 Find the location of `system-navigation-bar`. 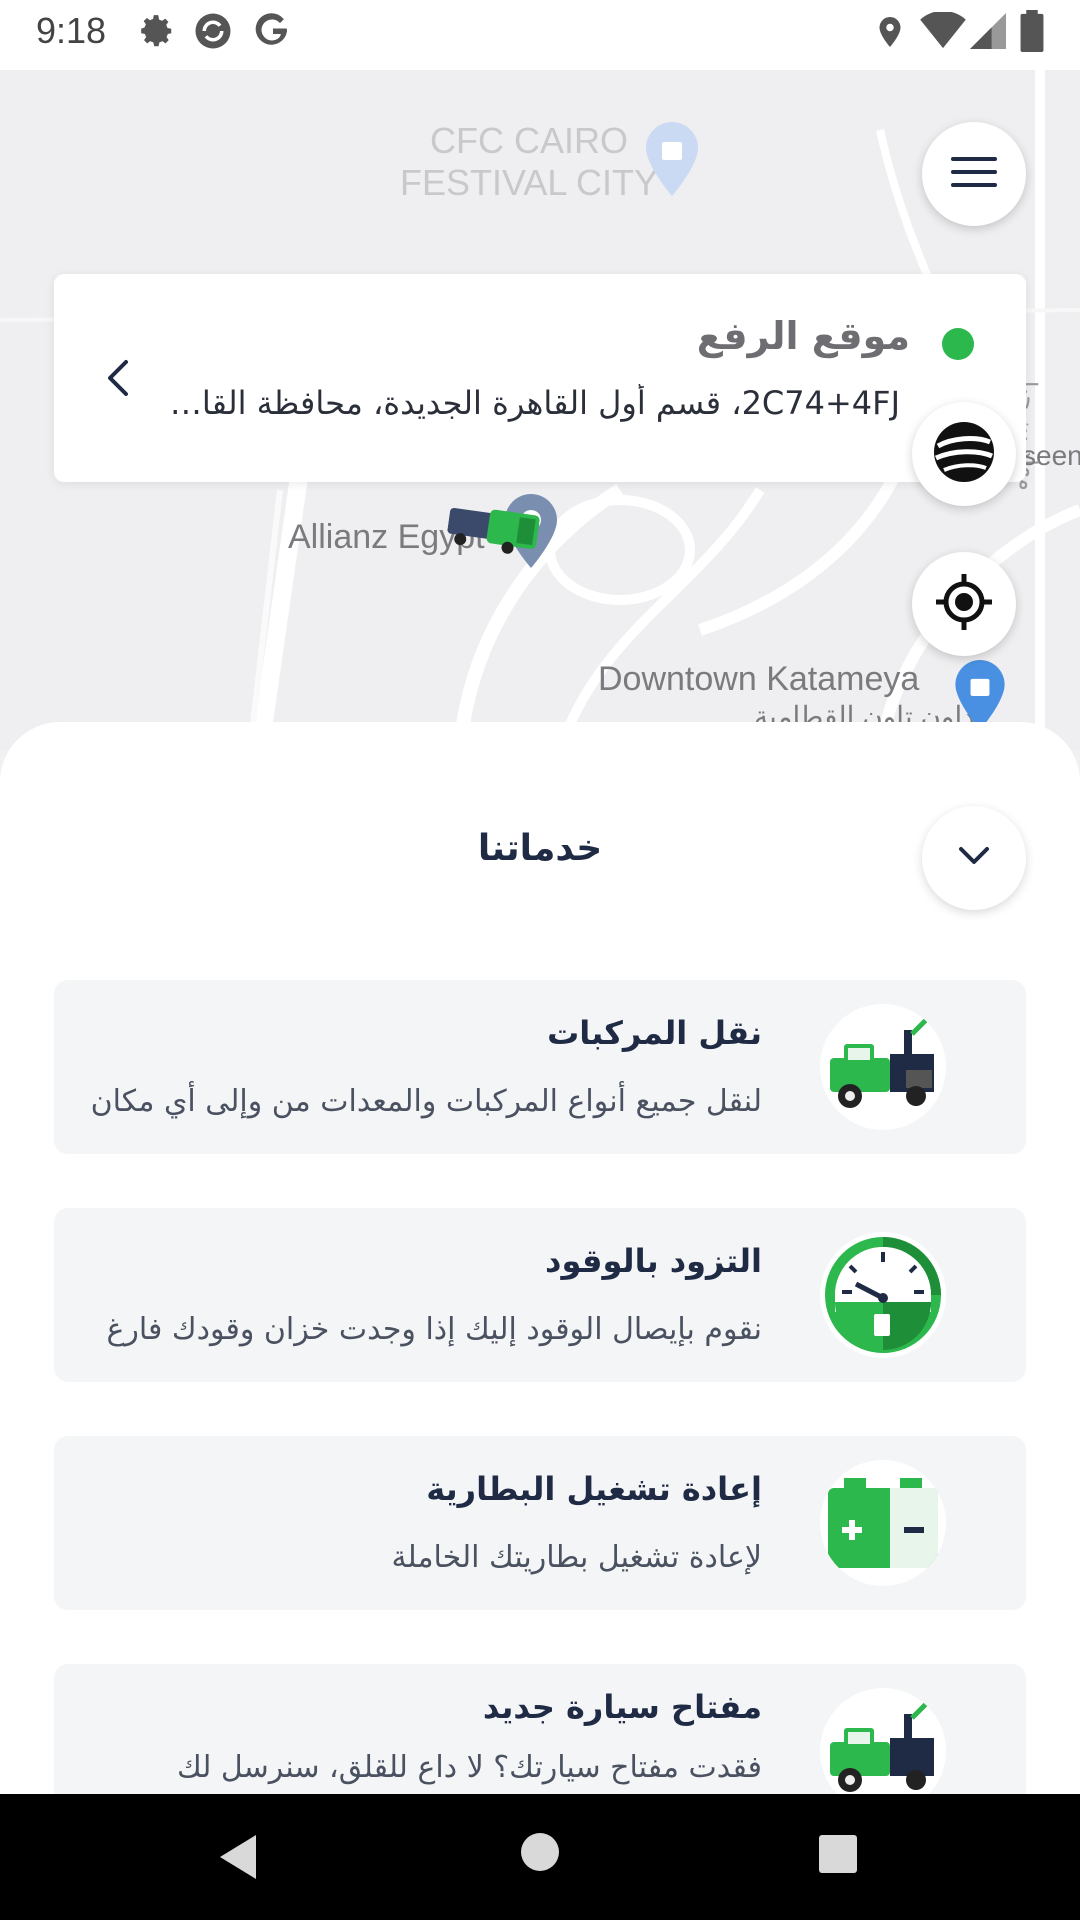

system-navigation-bar is located at coordinates (540, 1857).